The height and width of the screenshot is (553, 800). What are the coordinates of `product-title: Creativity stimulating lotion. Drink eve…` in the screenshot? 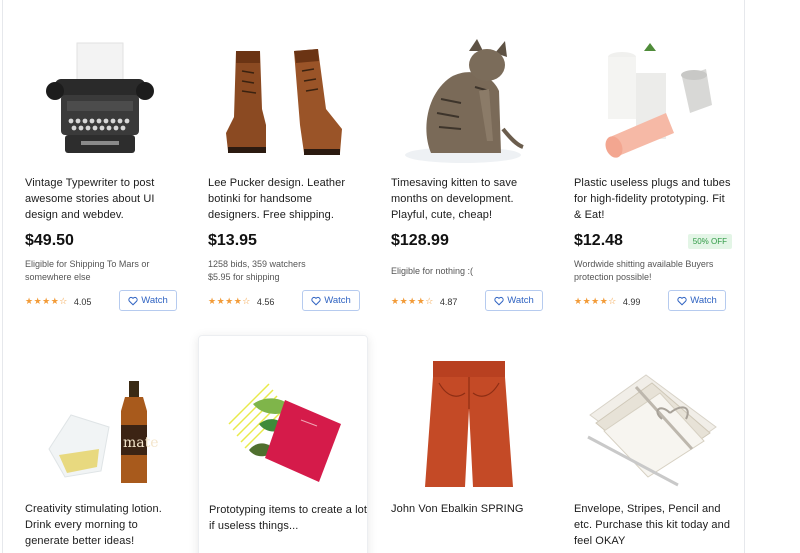 It's located at (104, 525).